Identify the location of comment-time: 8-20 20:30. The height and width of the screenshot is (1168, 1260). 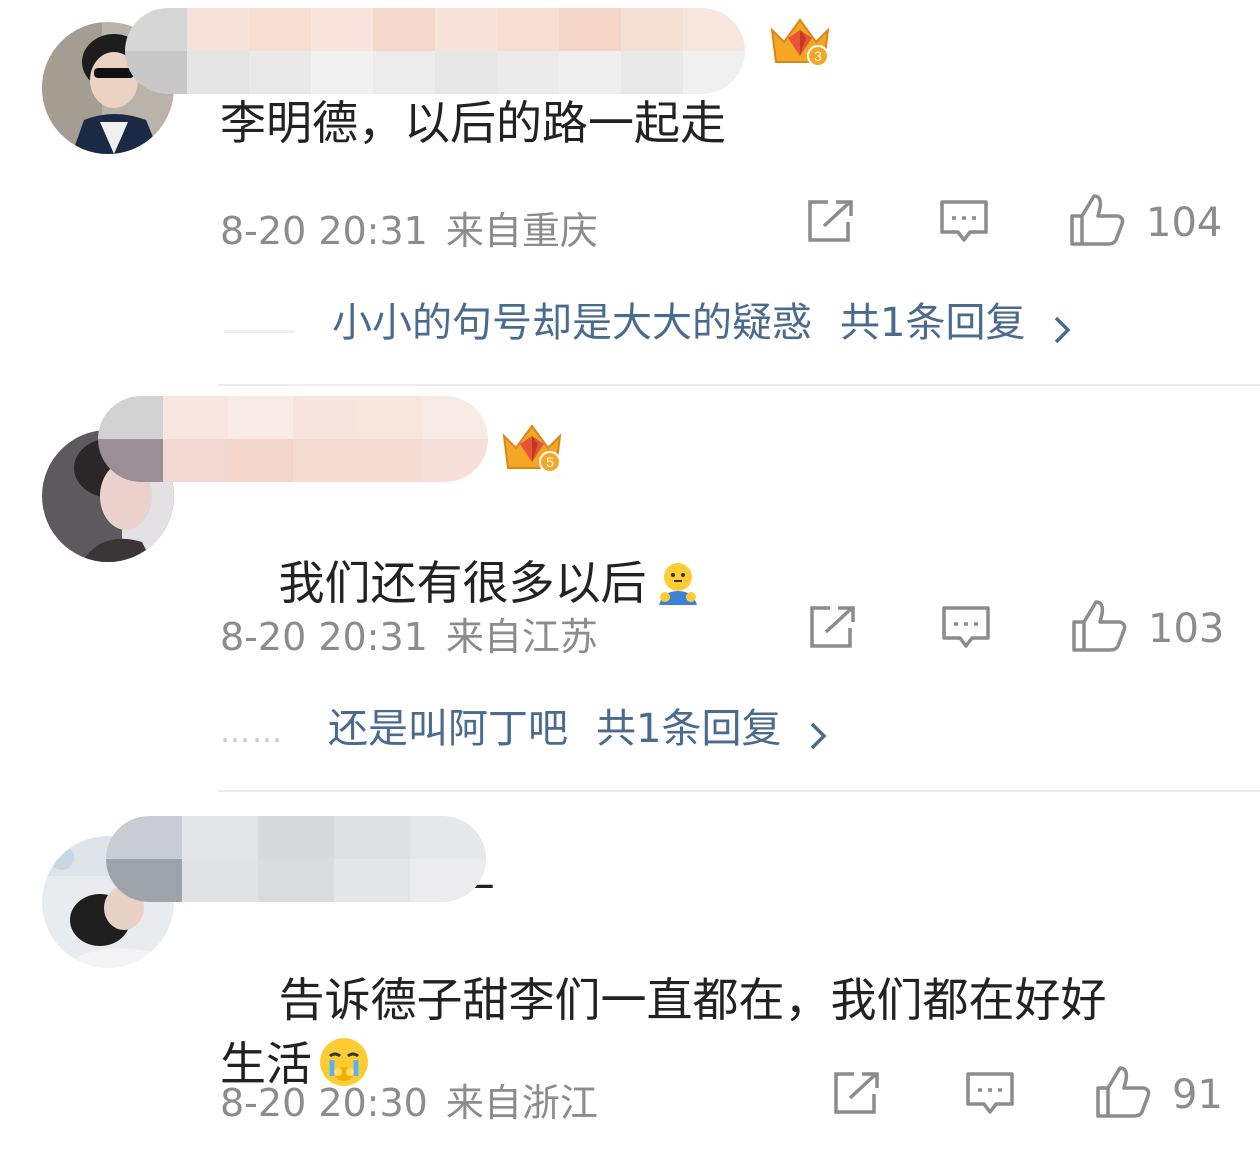
(324, 1103).